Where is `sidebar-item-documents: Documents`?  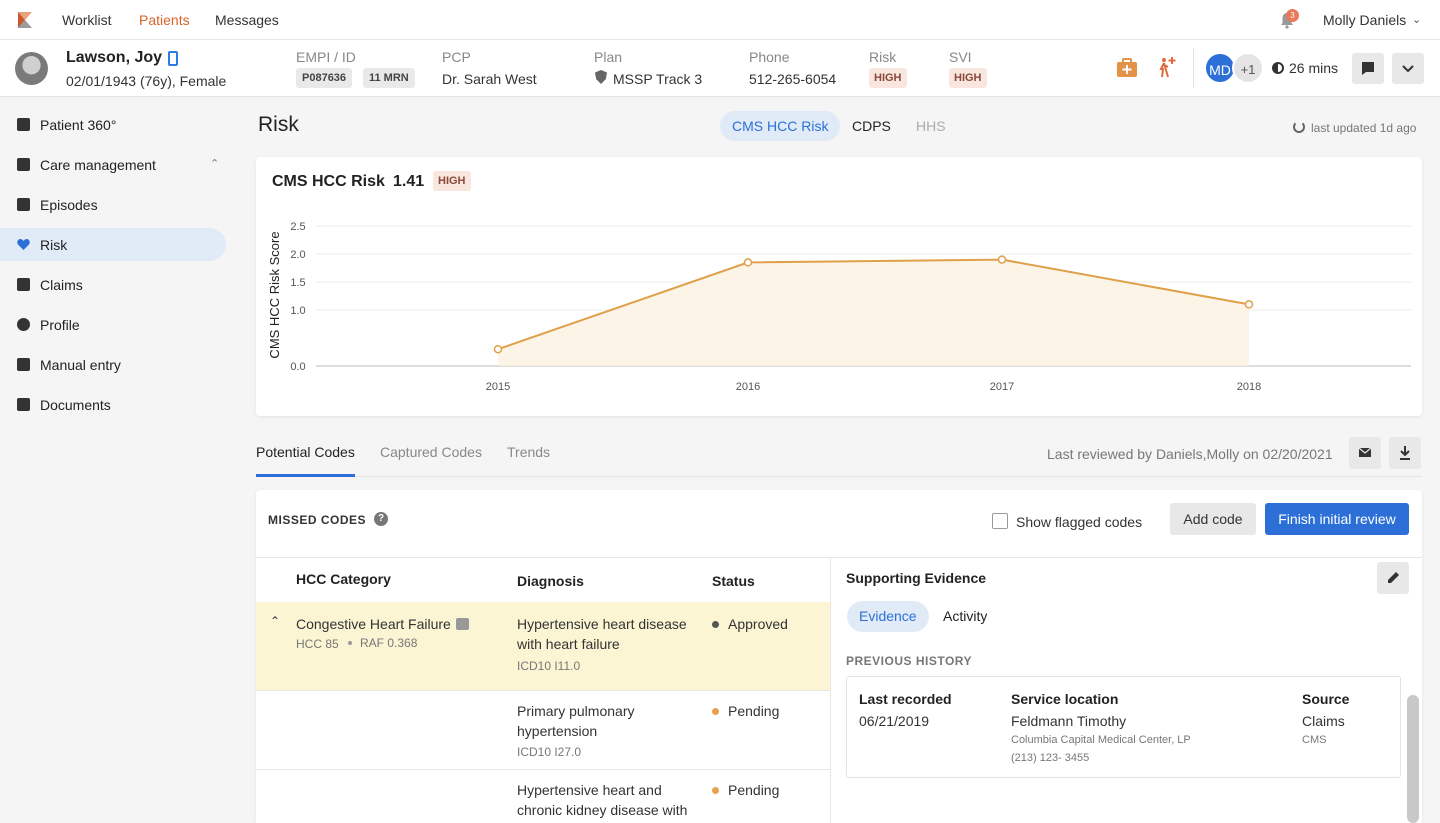 sidebar-item-documents: Documents is located at coordinates (113, 404).